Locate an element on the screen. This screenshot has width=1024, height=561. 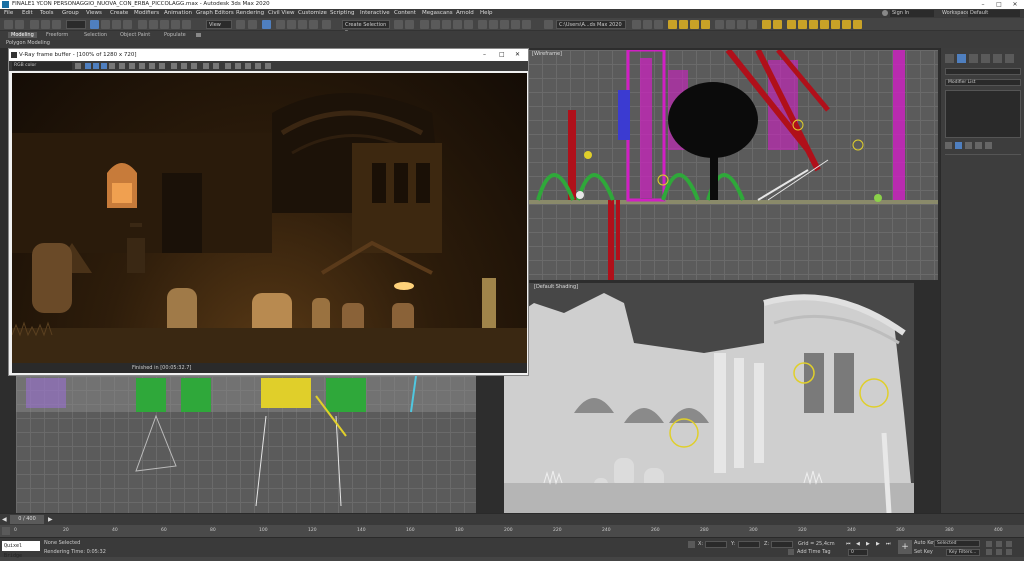
rendered-frame-window-icon is located at coordinates (504, 24).